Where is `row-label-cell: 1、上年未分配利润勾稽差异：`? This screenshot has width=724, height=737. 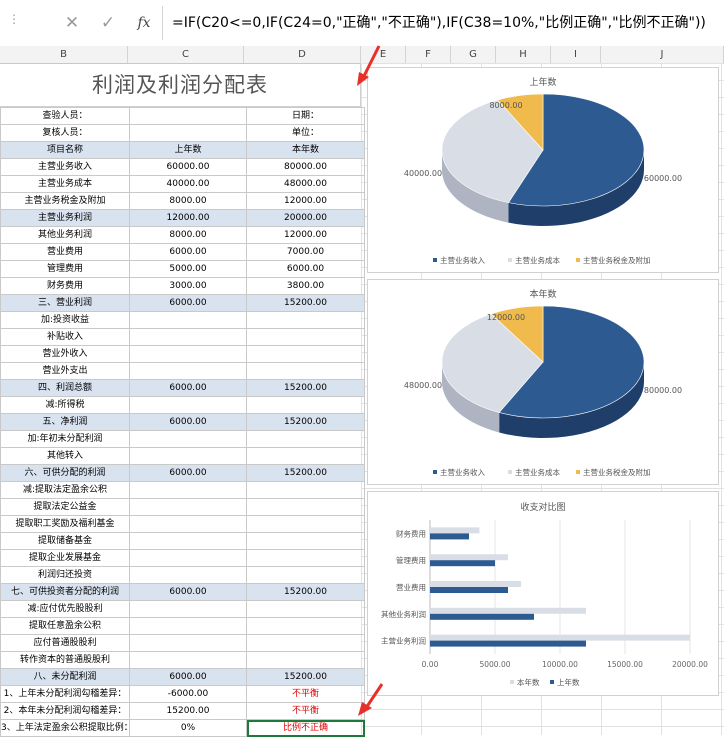 row-label-cell: 1、上年未分配利润勾稽差异： is located at coordinates (65, 694).